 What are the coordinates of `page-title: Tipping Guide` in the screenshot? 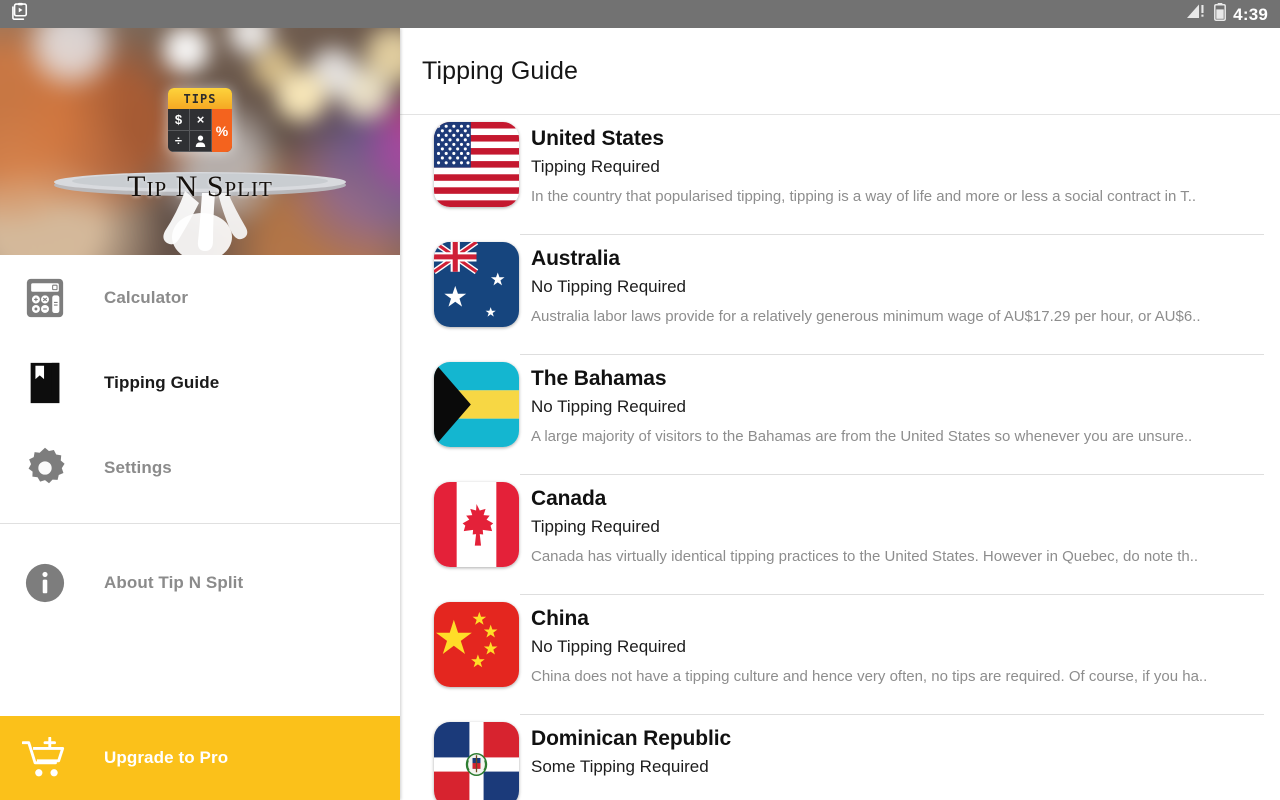 It's located at (500, 70).